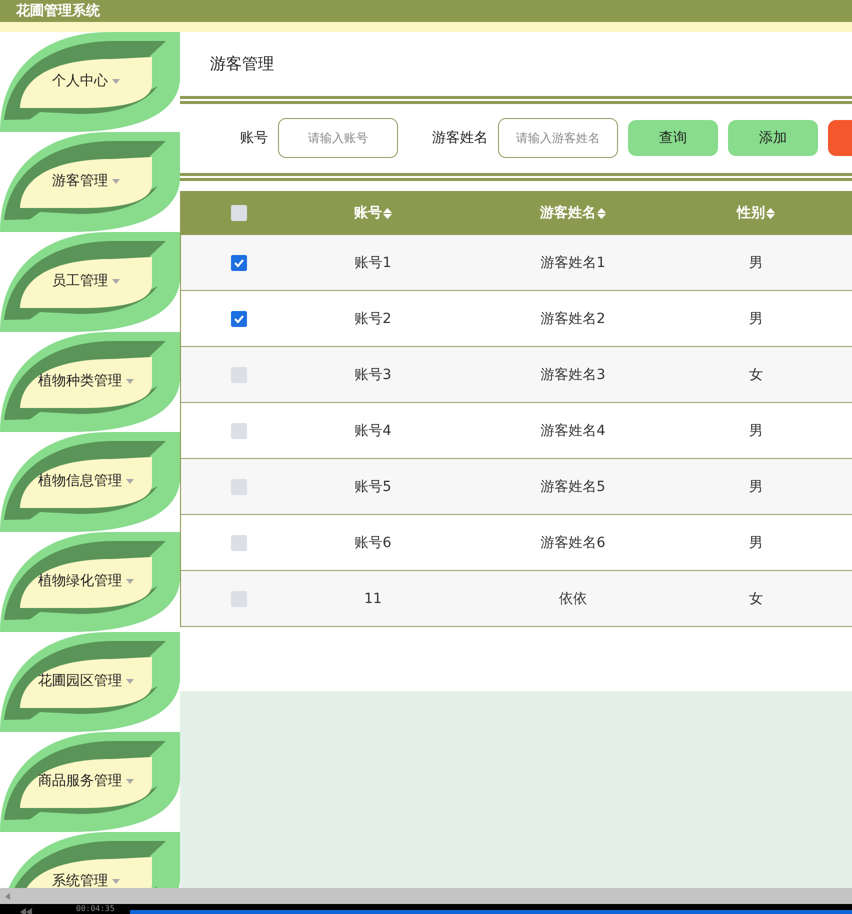 The image size is (852, 914). I want to click on sidebar-item: 游客管理, so click(90, 182).